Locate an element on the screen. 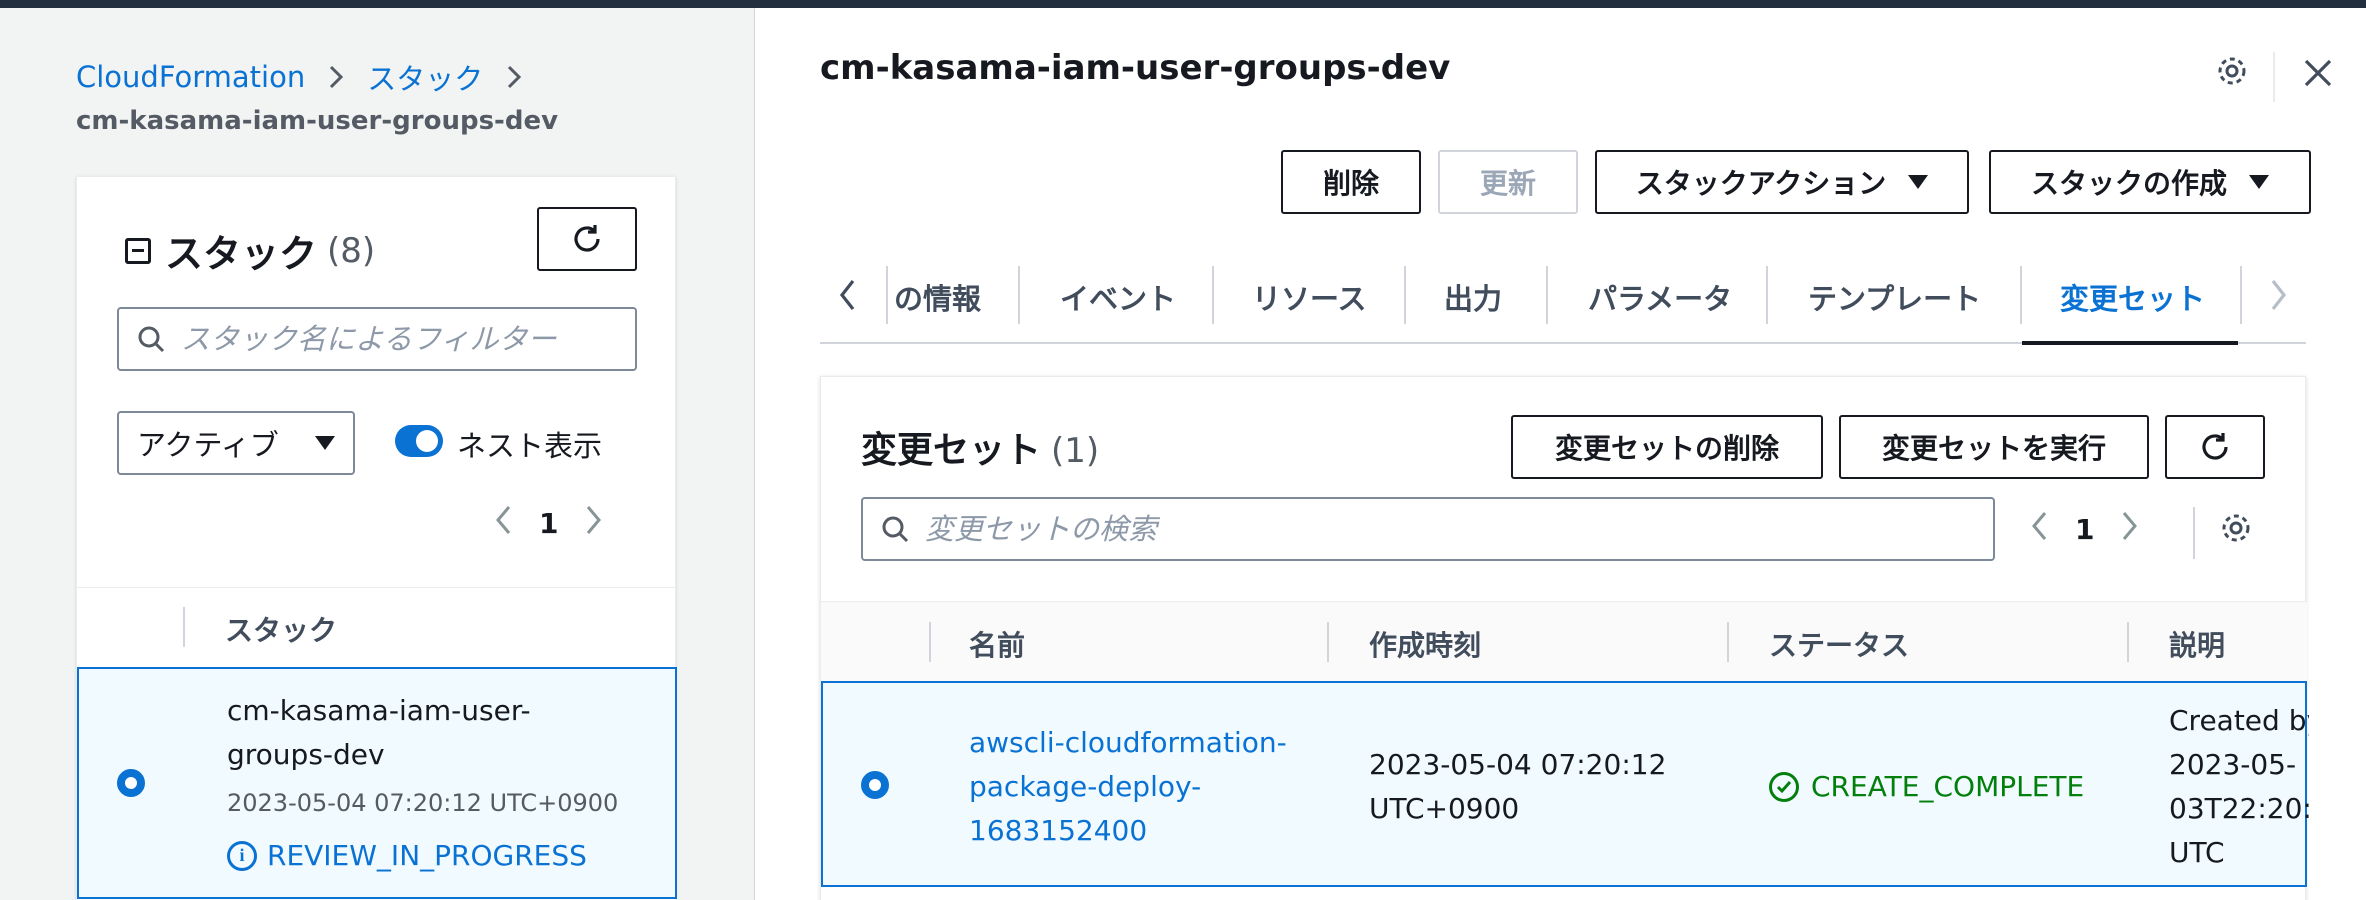 Image resolution: width=2366 pixels, height=900 pixels. breadcrumb-cloudformation: CloudFormation is located at coordinates (190, 77).